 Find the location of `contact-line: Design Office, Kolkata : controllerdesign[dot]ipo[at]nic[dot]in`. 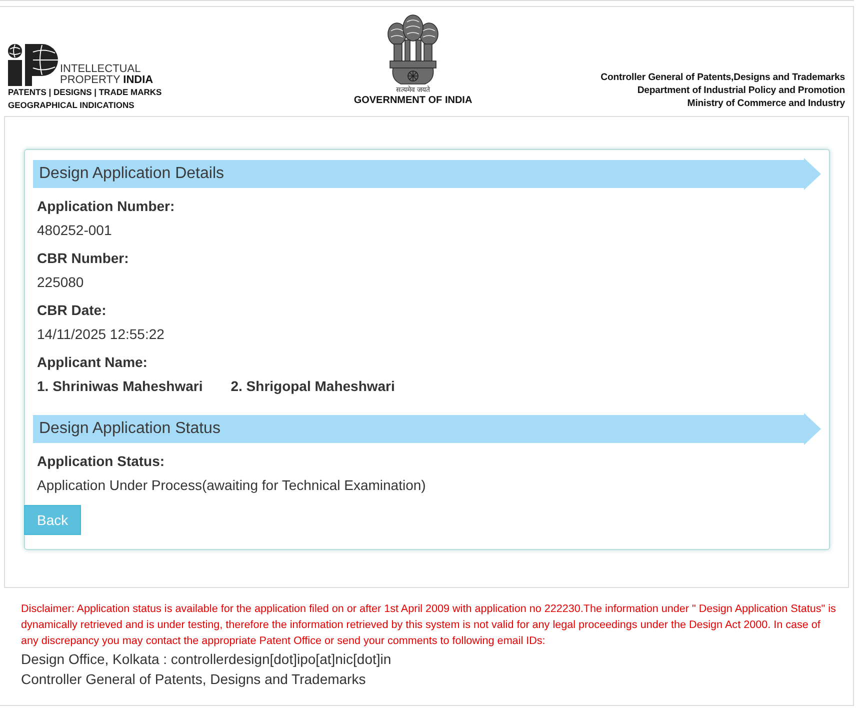

contact-line: Design Office, Kolkata : controllerdesign[dot]ipo[at]nic[dot]in is located at coordinates (206, 659).